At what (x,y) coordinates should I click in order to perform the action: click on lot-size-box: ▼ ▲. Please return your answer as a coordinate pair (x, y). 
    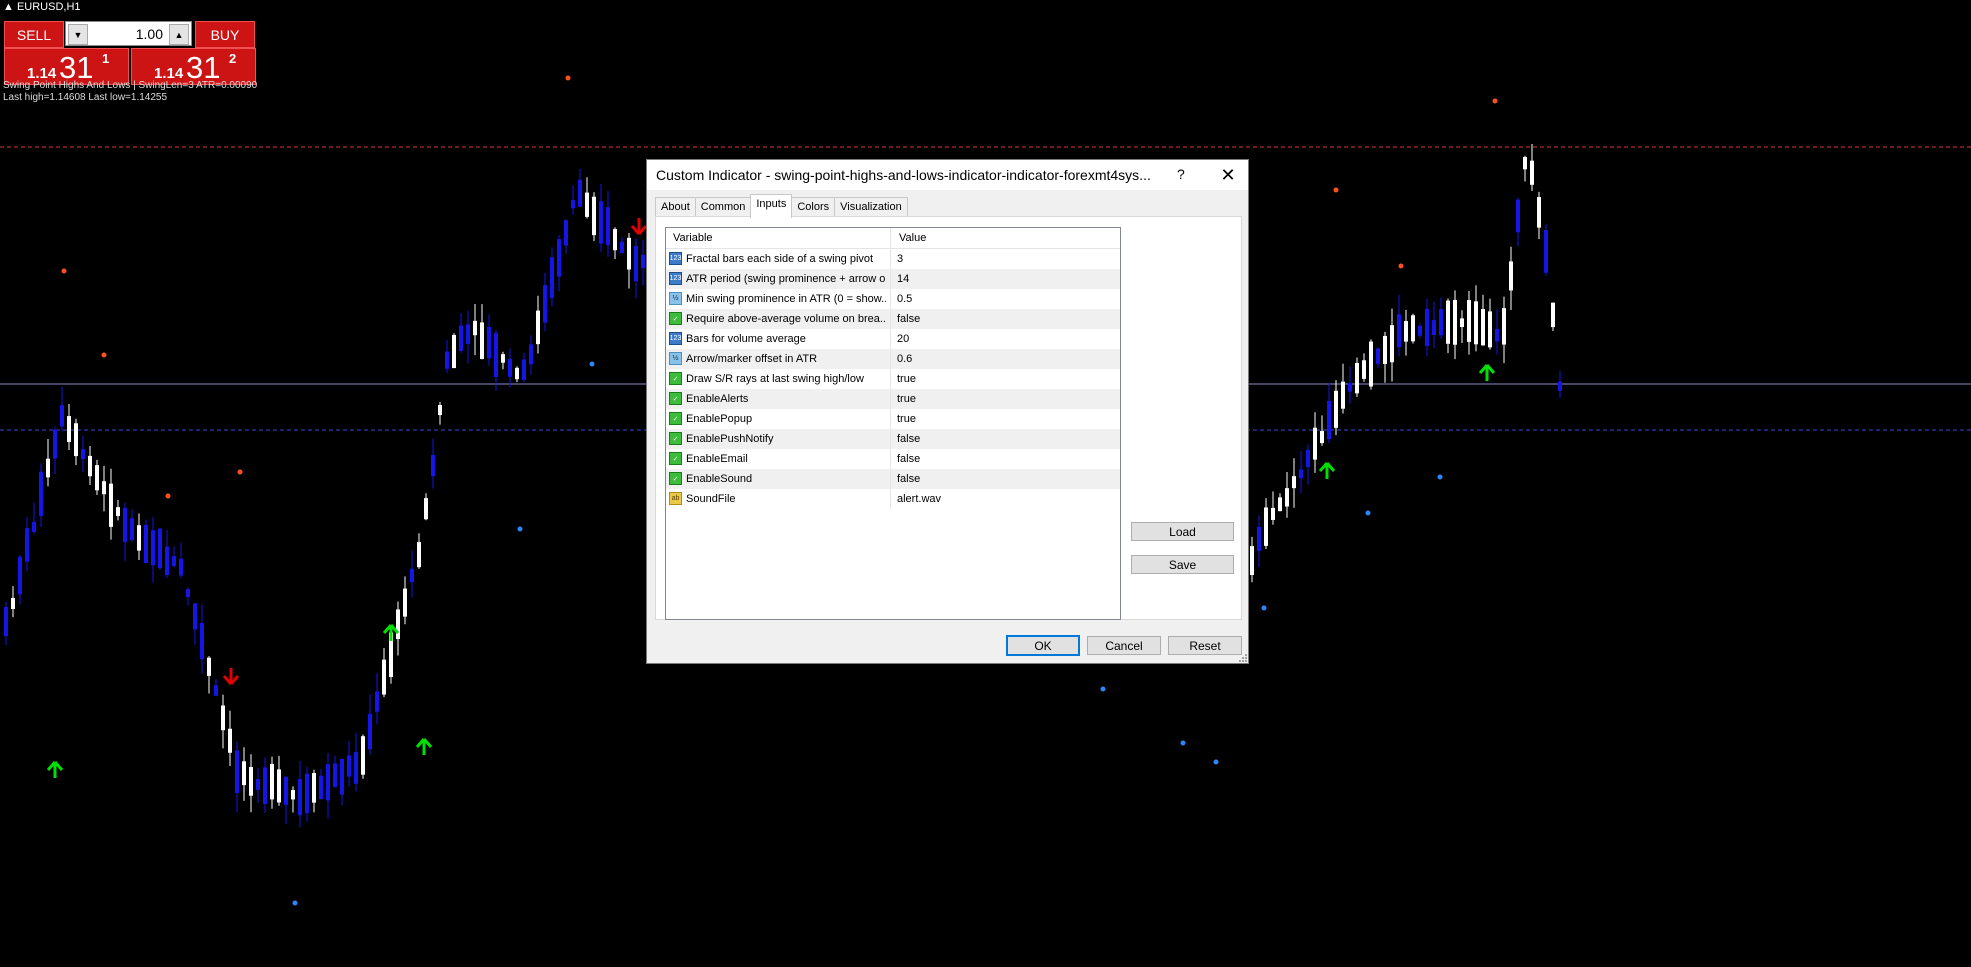
    Looking at the image, I should click on (128, 33).